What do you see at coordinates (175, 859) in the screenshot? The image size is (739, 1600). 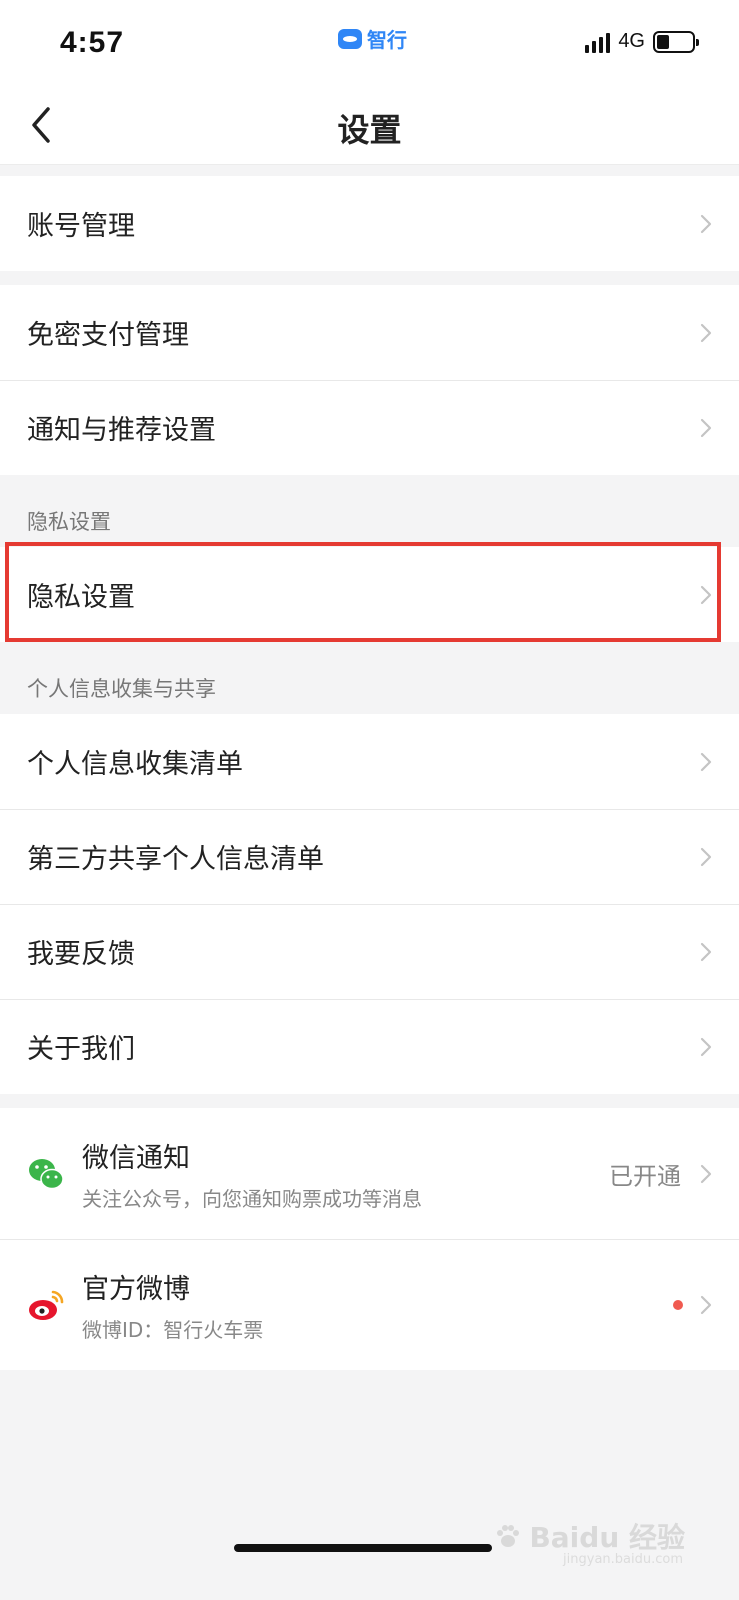 I see `settings-item-label: 第三方共享个人信息清单` at bounding box center [175, 859].